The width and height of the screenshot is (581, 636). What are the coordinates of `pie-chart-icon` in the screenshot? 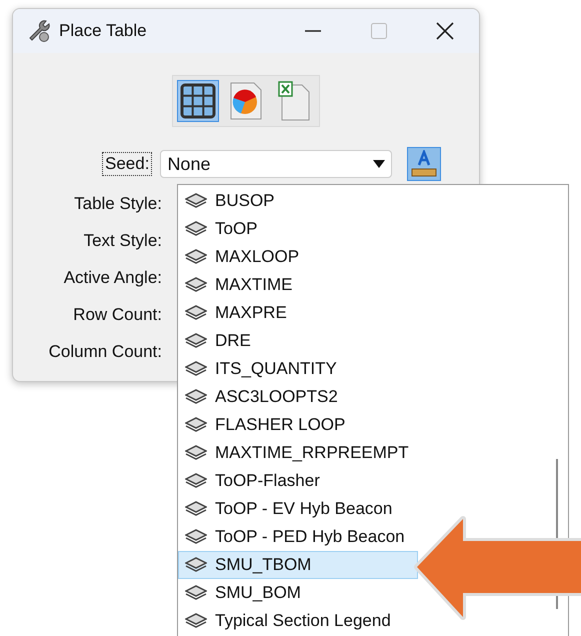 It's located at (246, 101).